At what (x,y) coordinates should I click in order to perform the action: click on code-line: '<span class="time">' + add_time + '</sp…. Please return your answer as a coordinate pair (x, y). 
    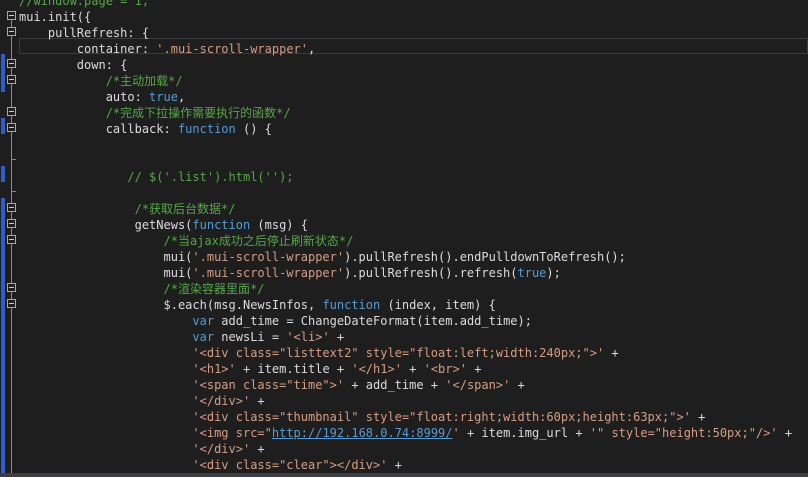
    Looking at the image, I should click on (358, 385).